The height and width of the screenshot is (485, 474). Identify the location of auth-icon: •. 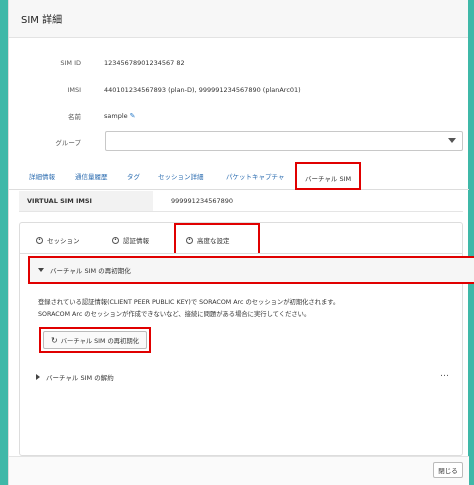
(115, 240).